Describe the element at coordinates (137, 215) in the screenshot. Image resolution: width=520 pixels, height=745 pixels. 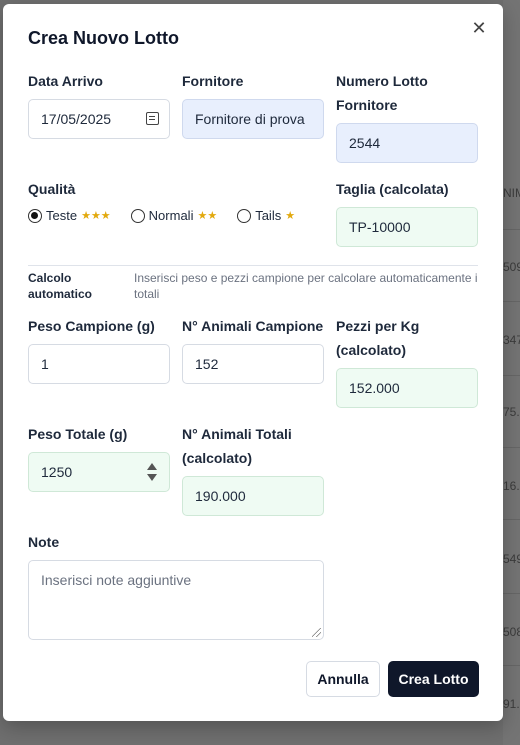
I see `radio-normali-circle` at that location.